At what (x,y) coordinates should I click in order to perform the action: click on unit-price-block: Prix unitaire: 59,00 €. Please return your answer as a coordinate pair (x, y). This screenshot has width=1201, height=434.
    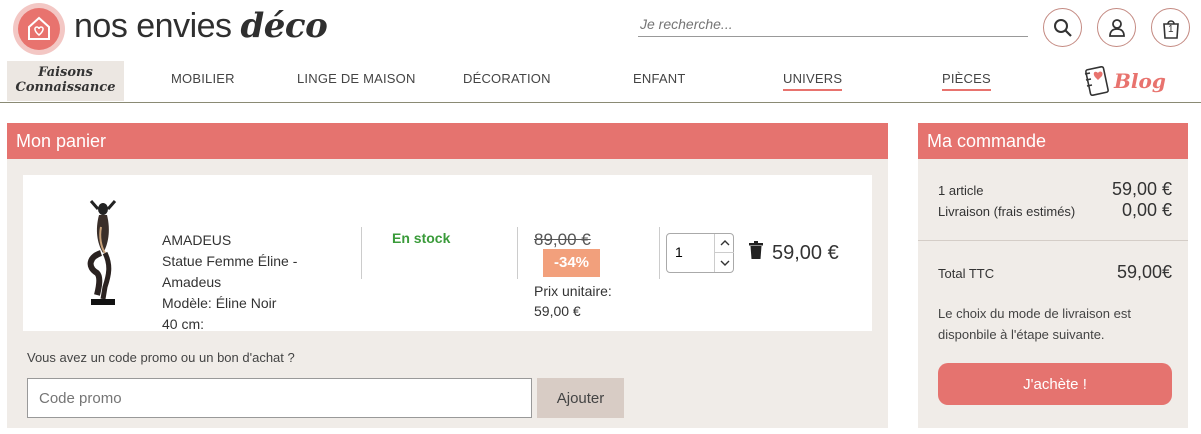
    Looking at the image, I should click on (573, 301).